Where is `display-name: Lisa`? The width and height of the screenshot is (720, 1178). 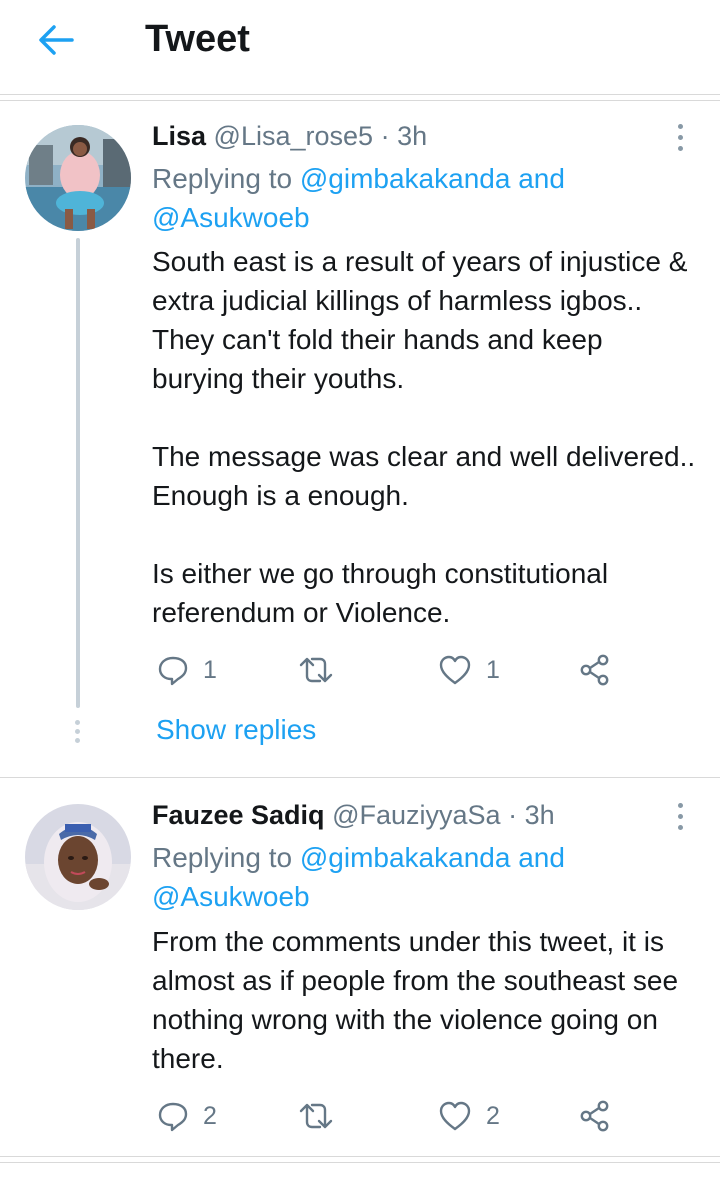
display-name: Lisa is located at coordinates (179, 136).